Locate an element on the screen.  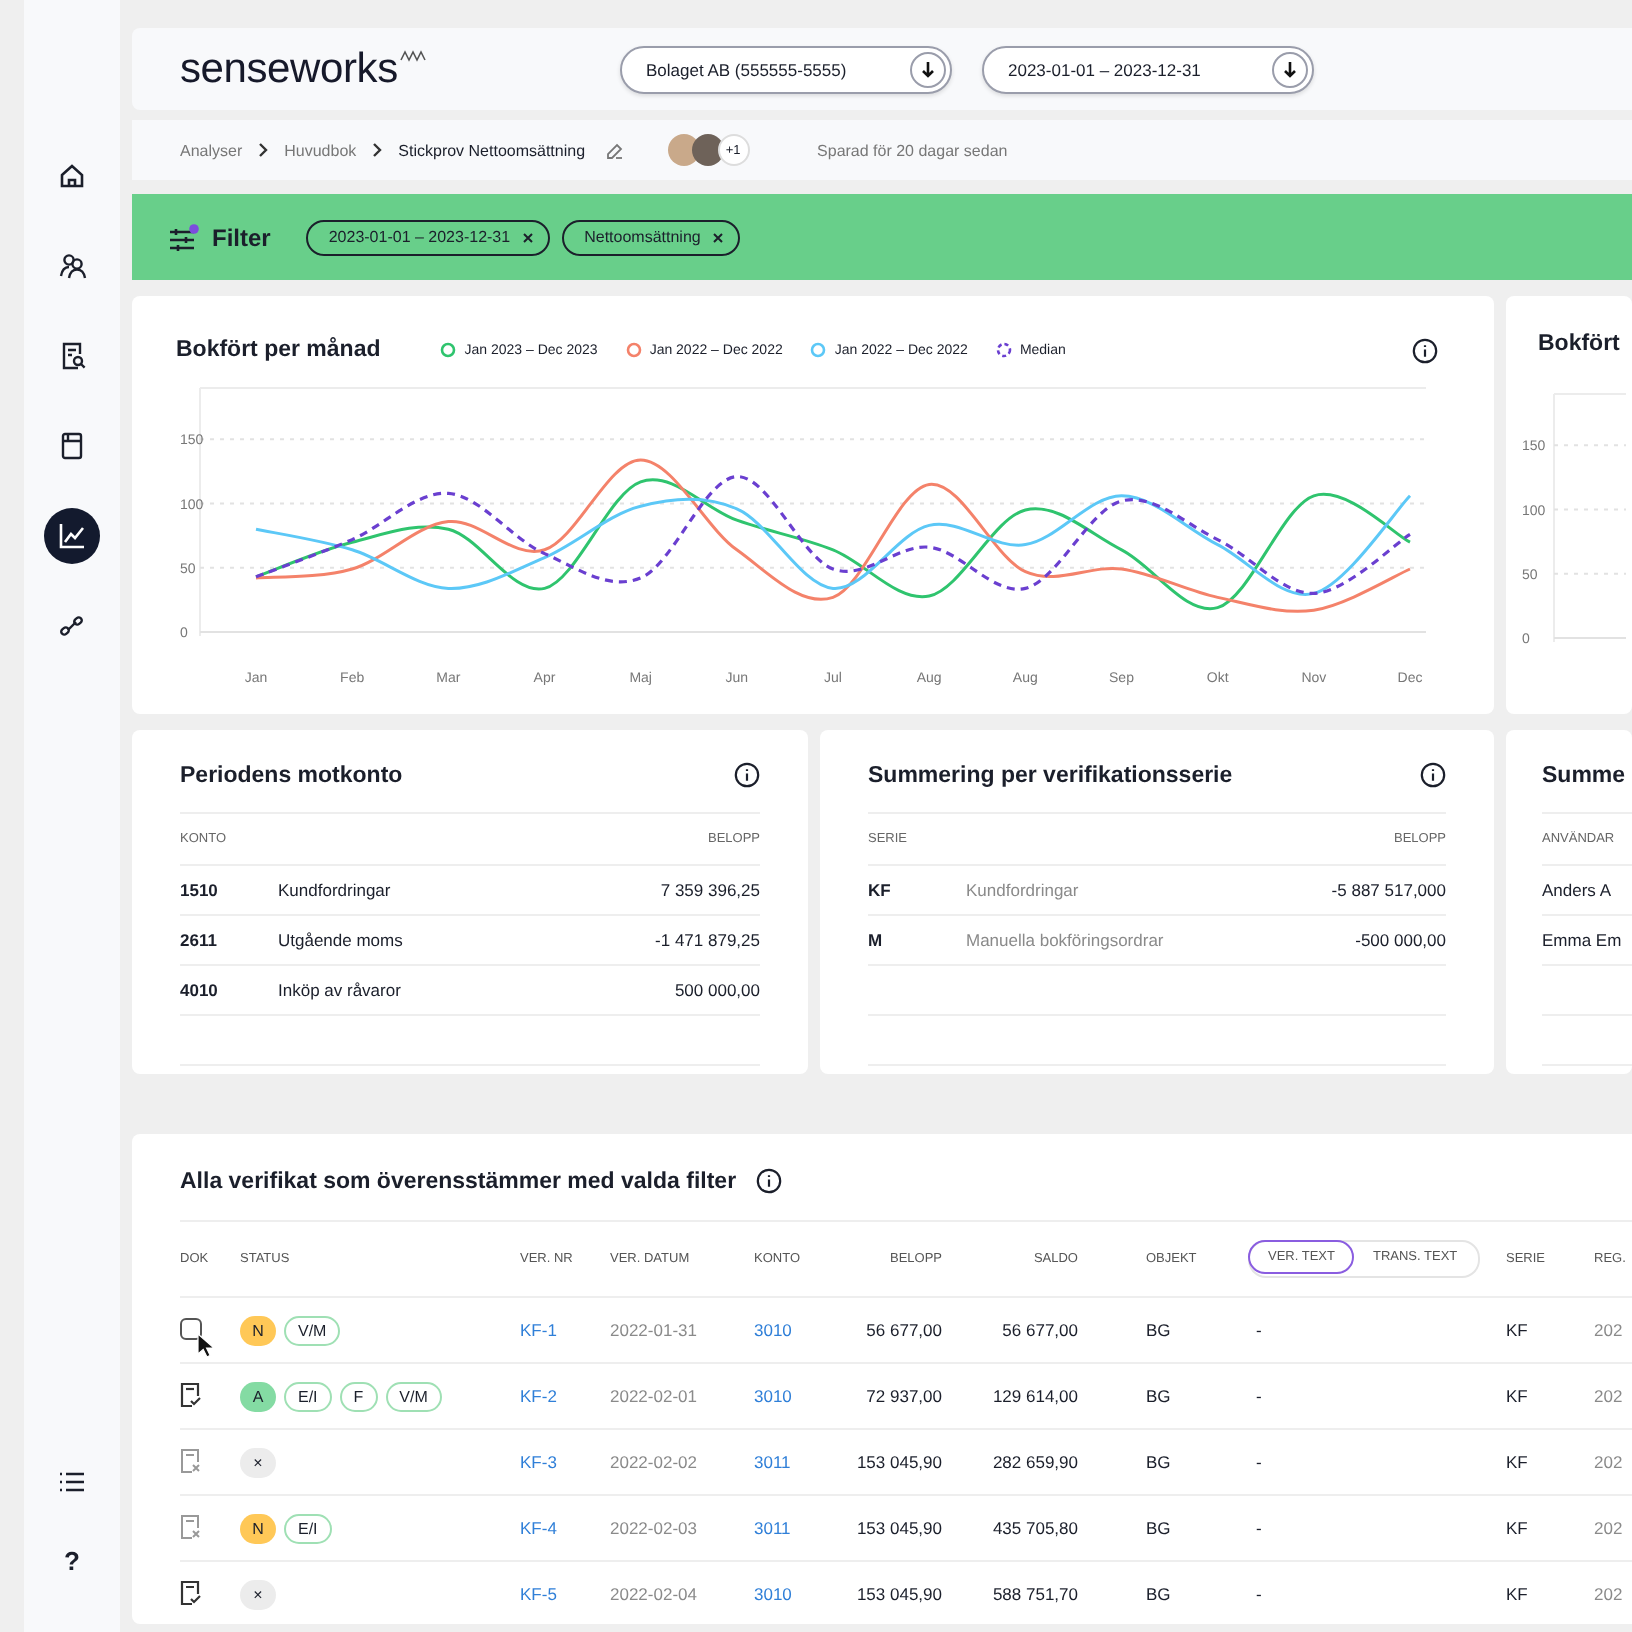
table-cell-text: Emma Em is located at coordinates (1583, 940).